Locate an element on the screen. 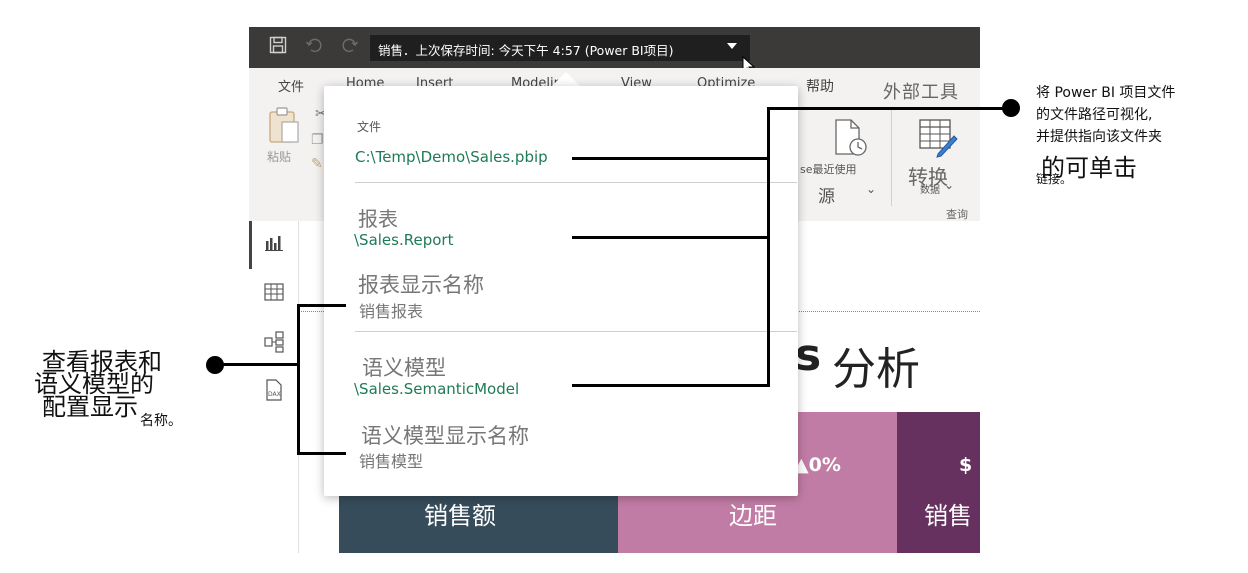 The image size is (1248, 573). title-bar: 销售．上次保存时间: 今天下午 4:57 (Power BI项目) is located at coordinates (614, 51).